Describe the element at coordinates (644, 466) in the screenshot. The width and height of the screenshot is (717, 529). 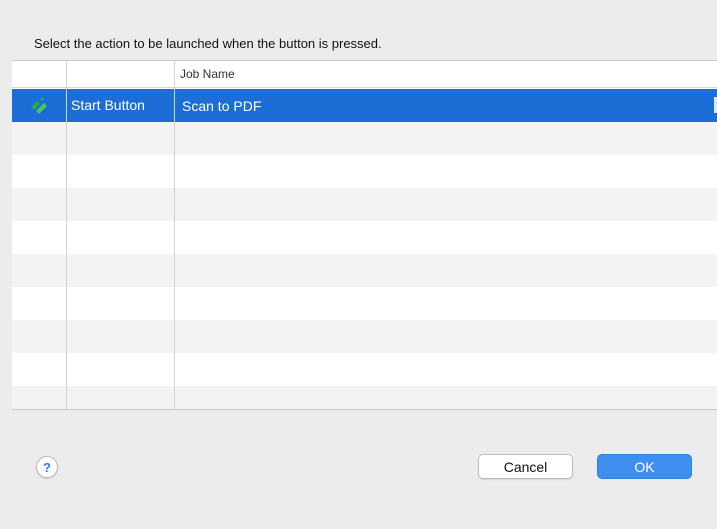
I see `ok-button: OK` at that location.